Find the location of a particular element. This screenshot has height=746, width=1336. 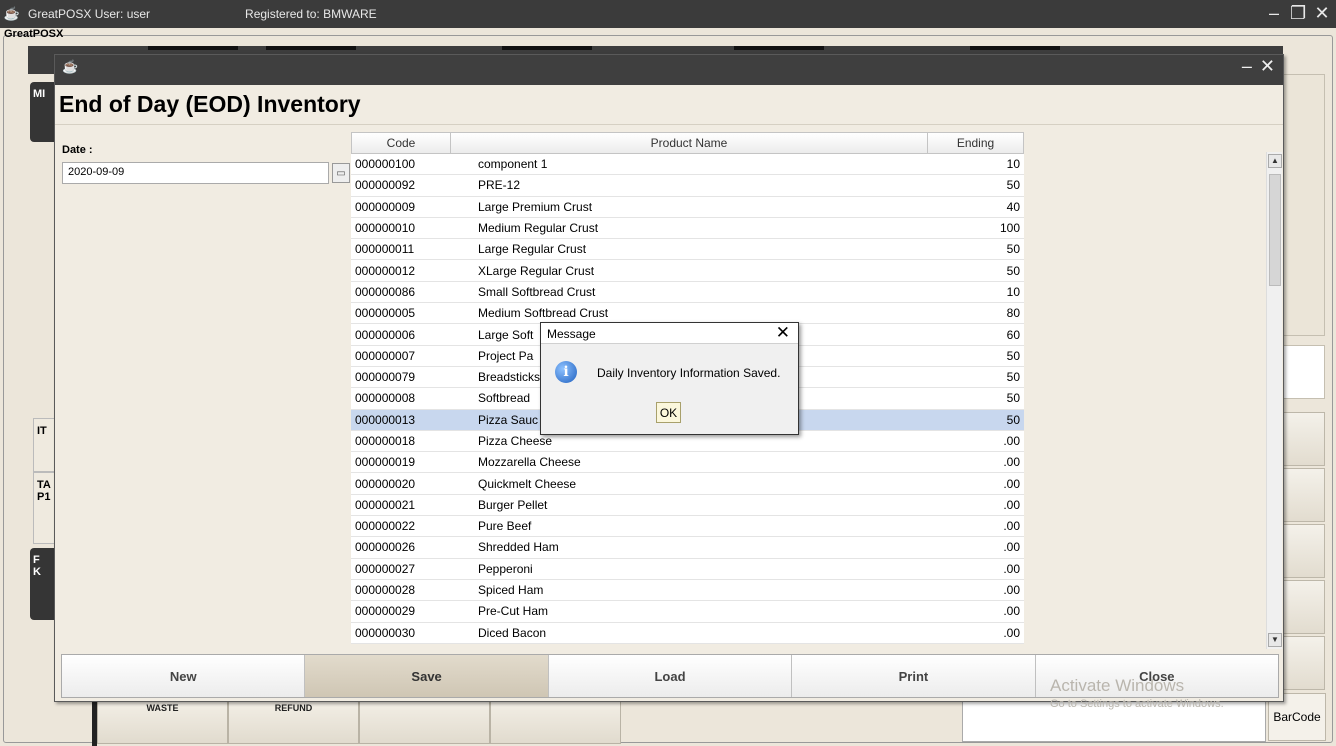

restore-icon: ❐ is located at coordinates (1298, 13).